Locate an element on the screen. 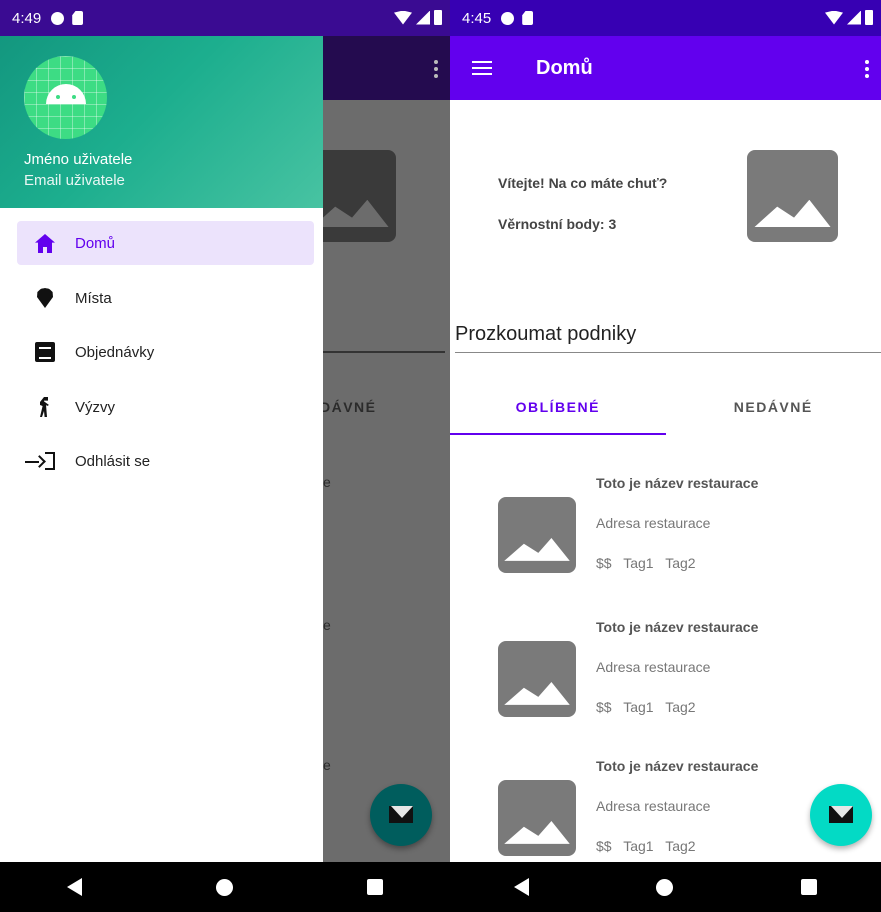 The height and width of the screenshot is (912, 881). user-name: Jméno uživatele is located at coordinates (78, 159).